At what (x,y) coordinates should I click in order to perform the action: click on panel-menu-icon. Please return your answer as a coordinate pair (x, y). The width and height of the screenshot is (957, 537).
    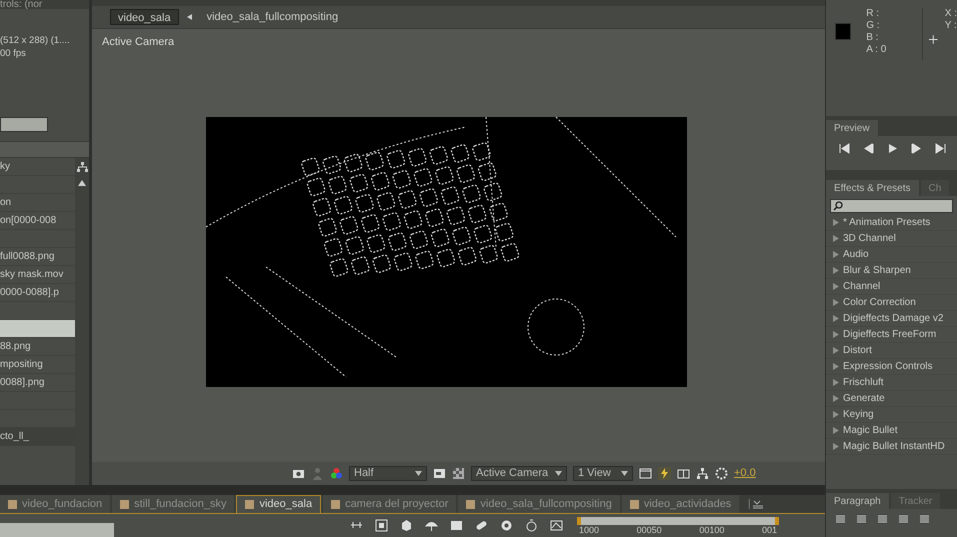
    Looking at the image, I should click on (756, 504).